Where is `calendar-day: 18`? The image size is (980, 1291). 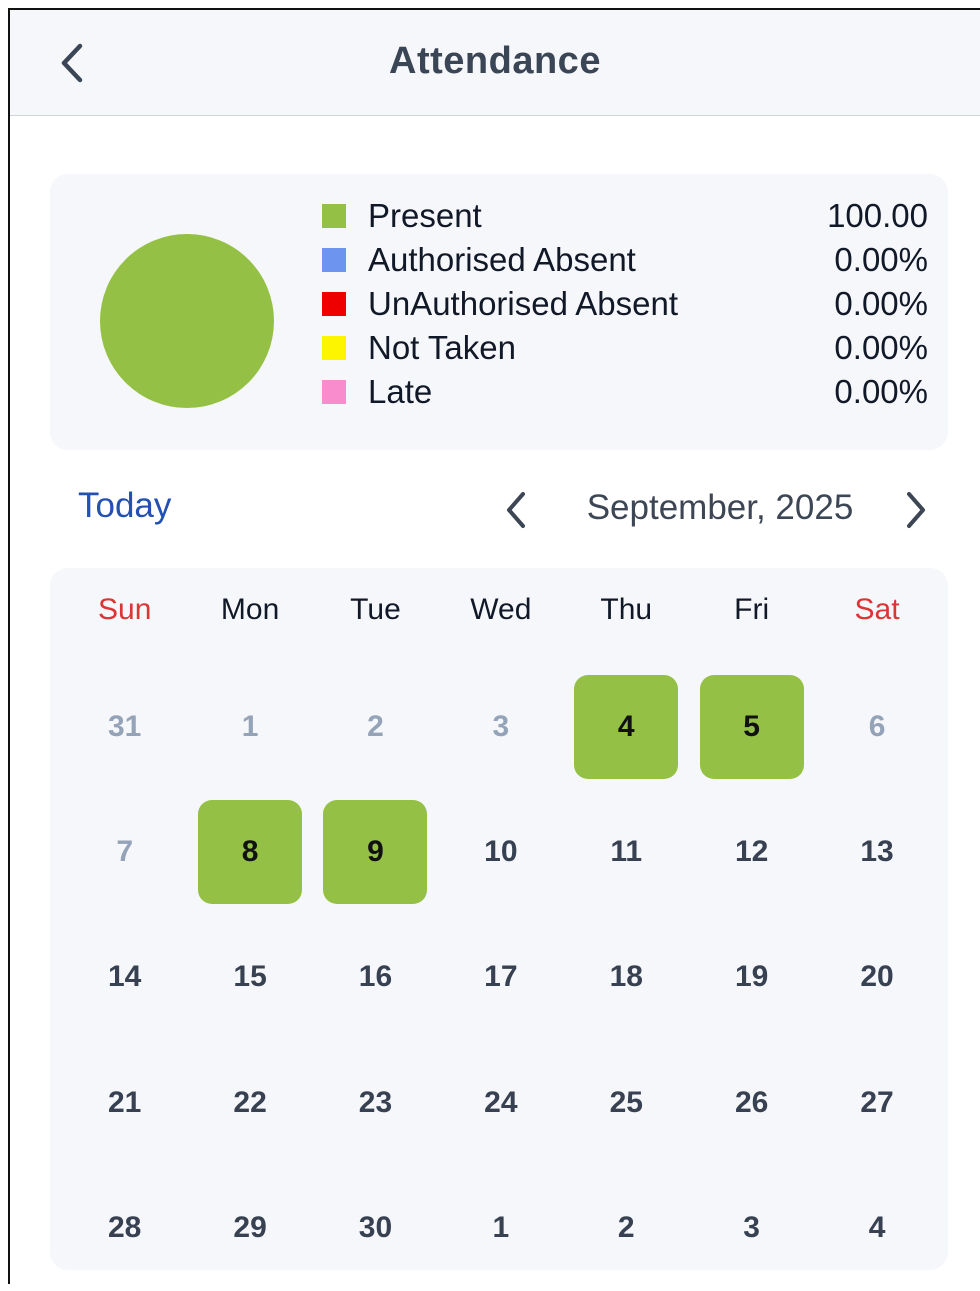 calendar-day: 18 is located at coordinates (626, 977).